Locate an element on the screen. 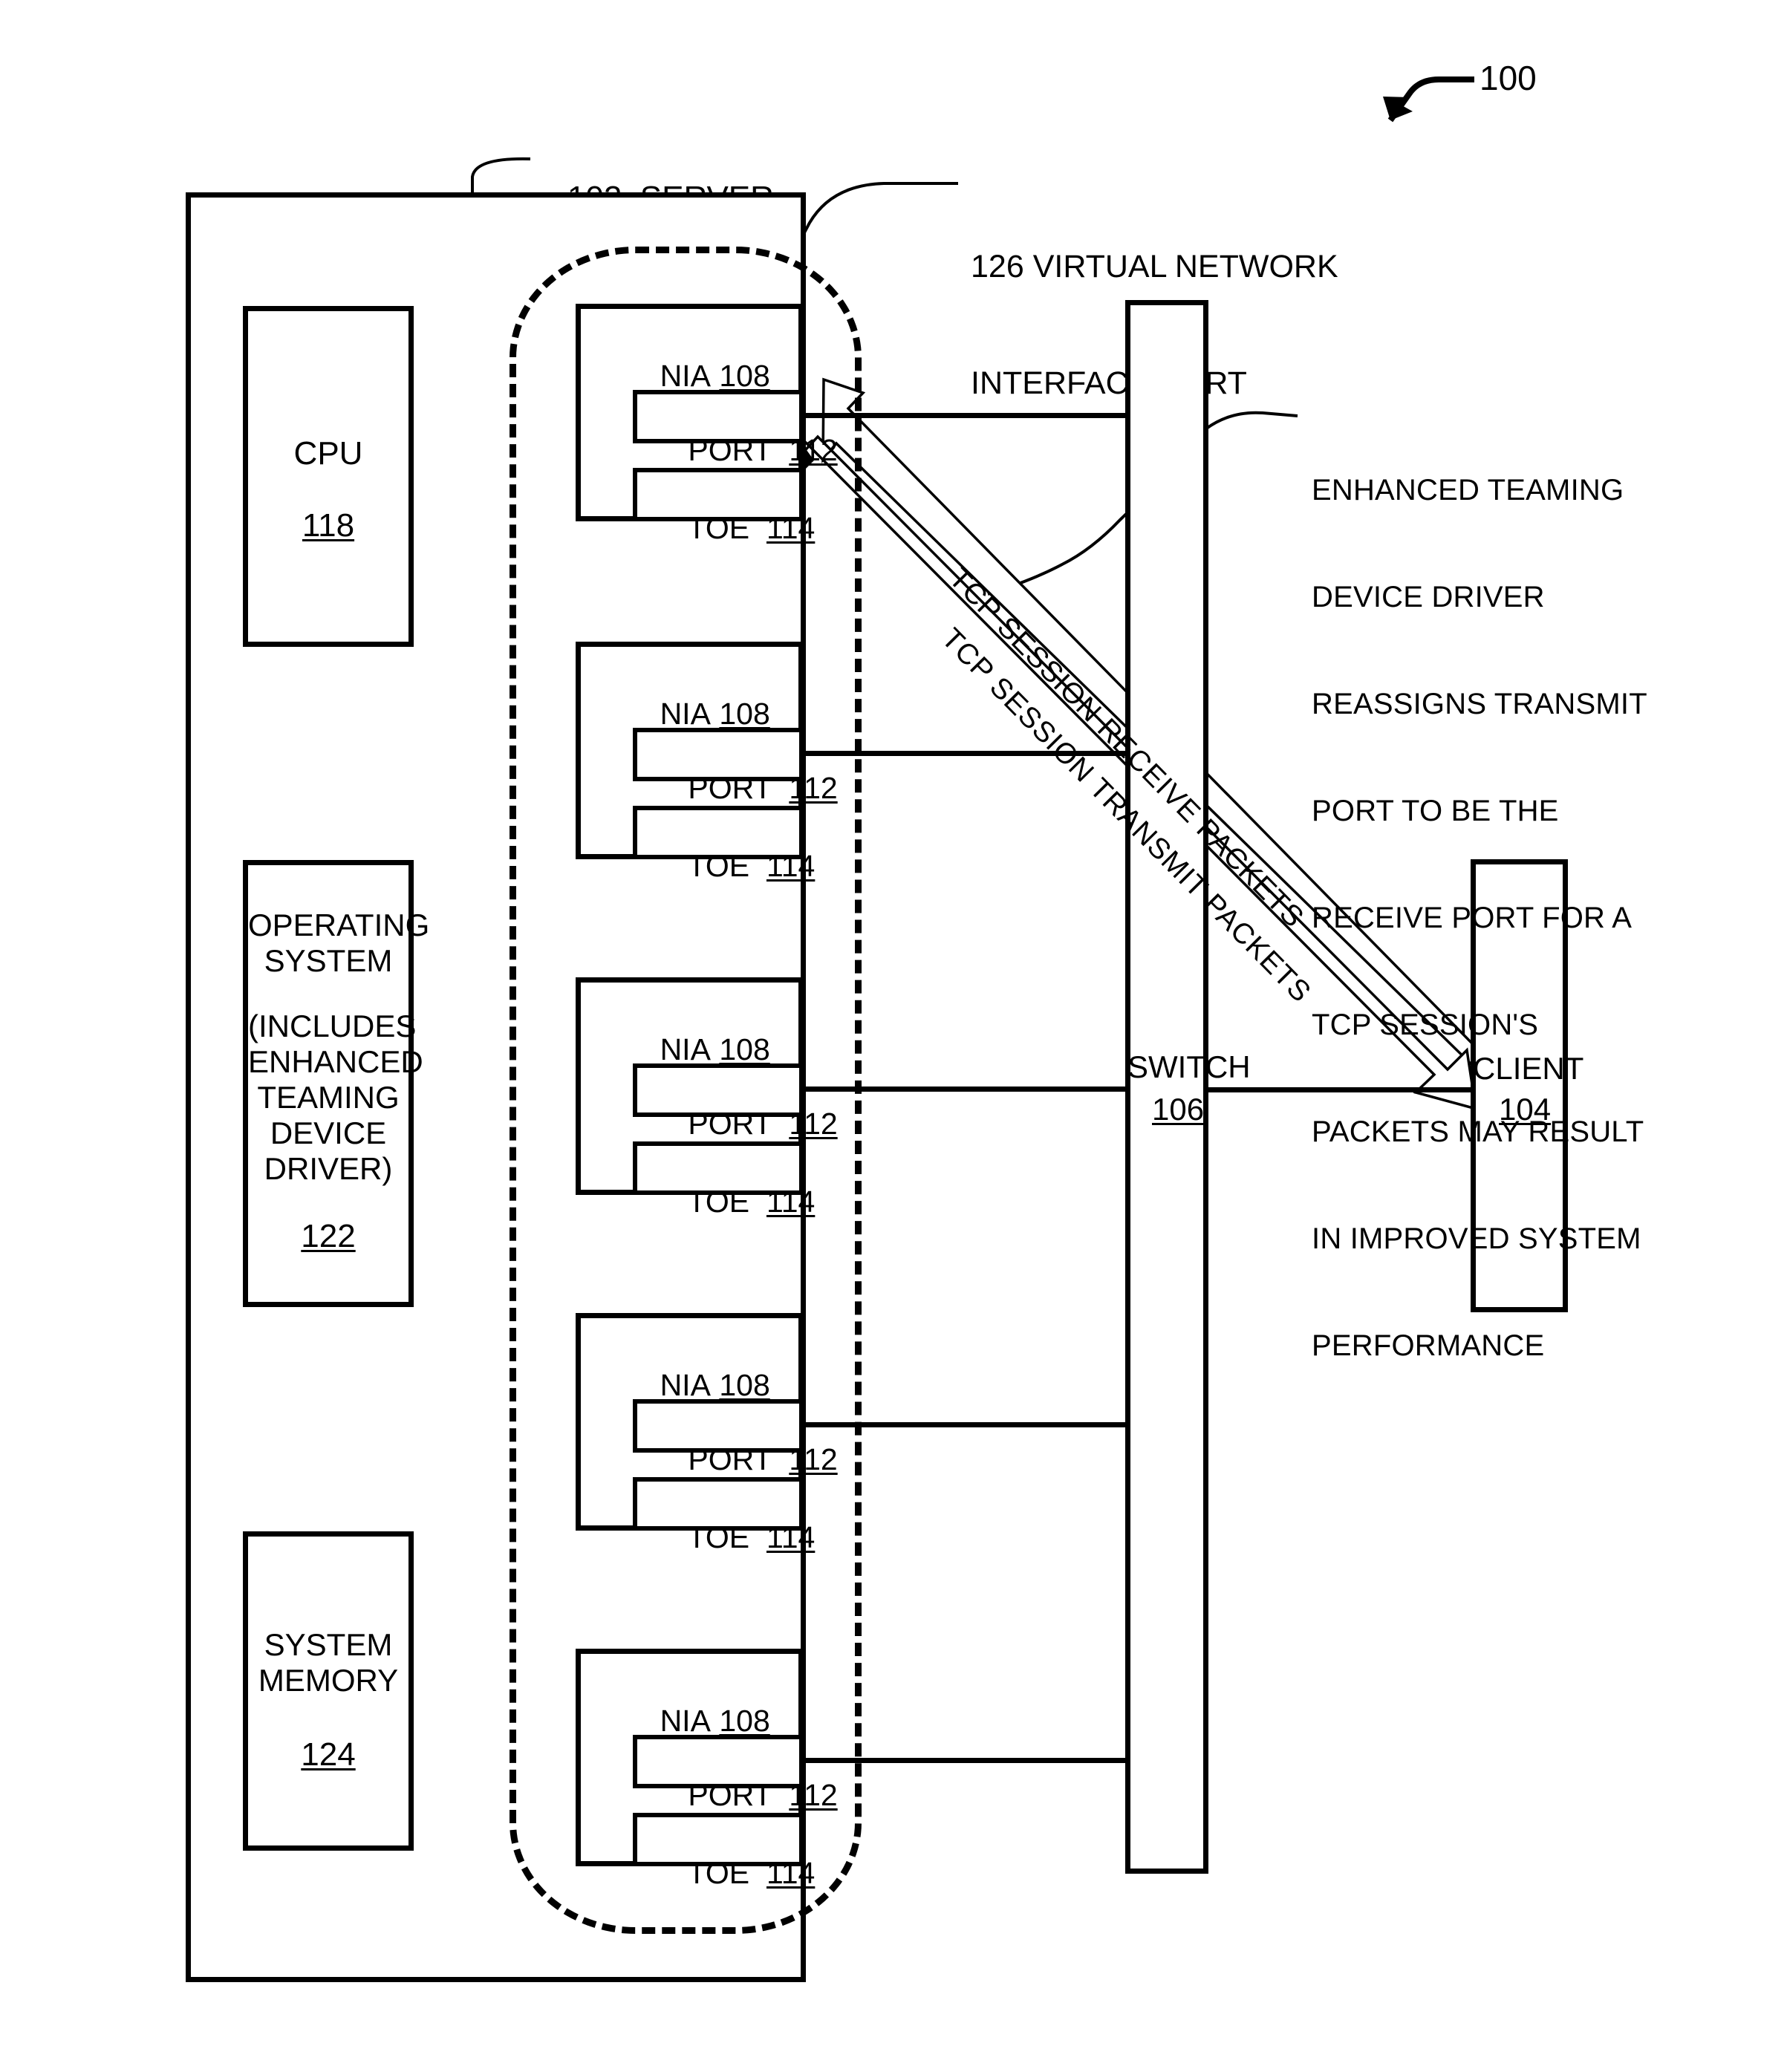 The image size is (1787, 2072). cpu-label: CPU is located at coordinates (328, 453).